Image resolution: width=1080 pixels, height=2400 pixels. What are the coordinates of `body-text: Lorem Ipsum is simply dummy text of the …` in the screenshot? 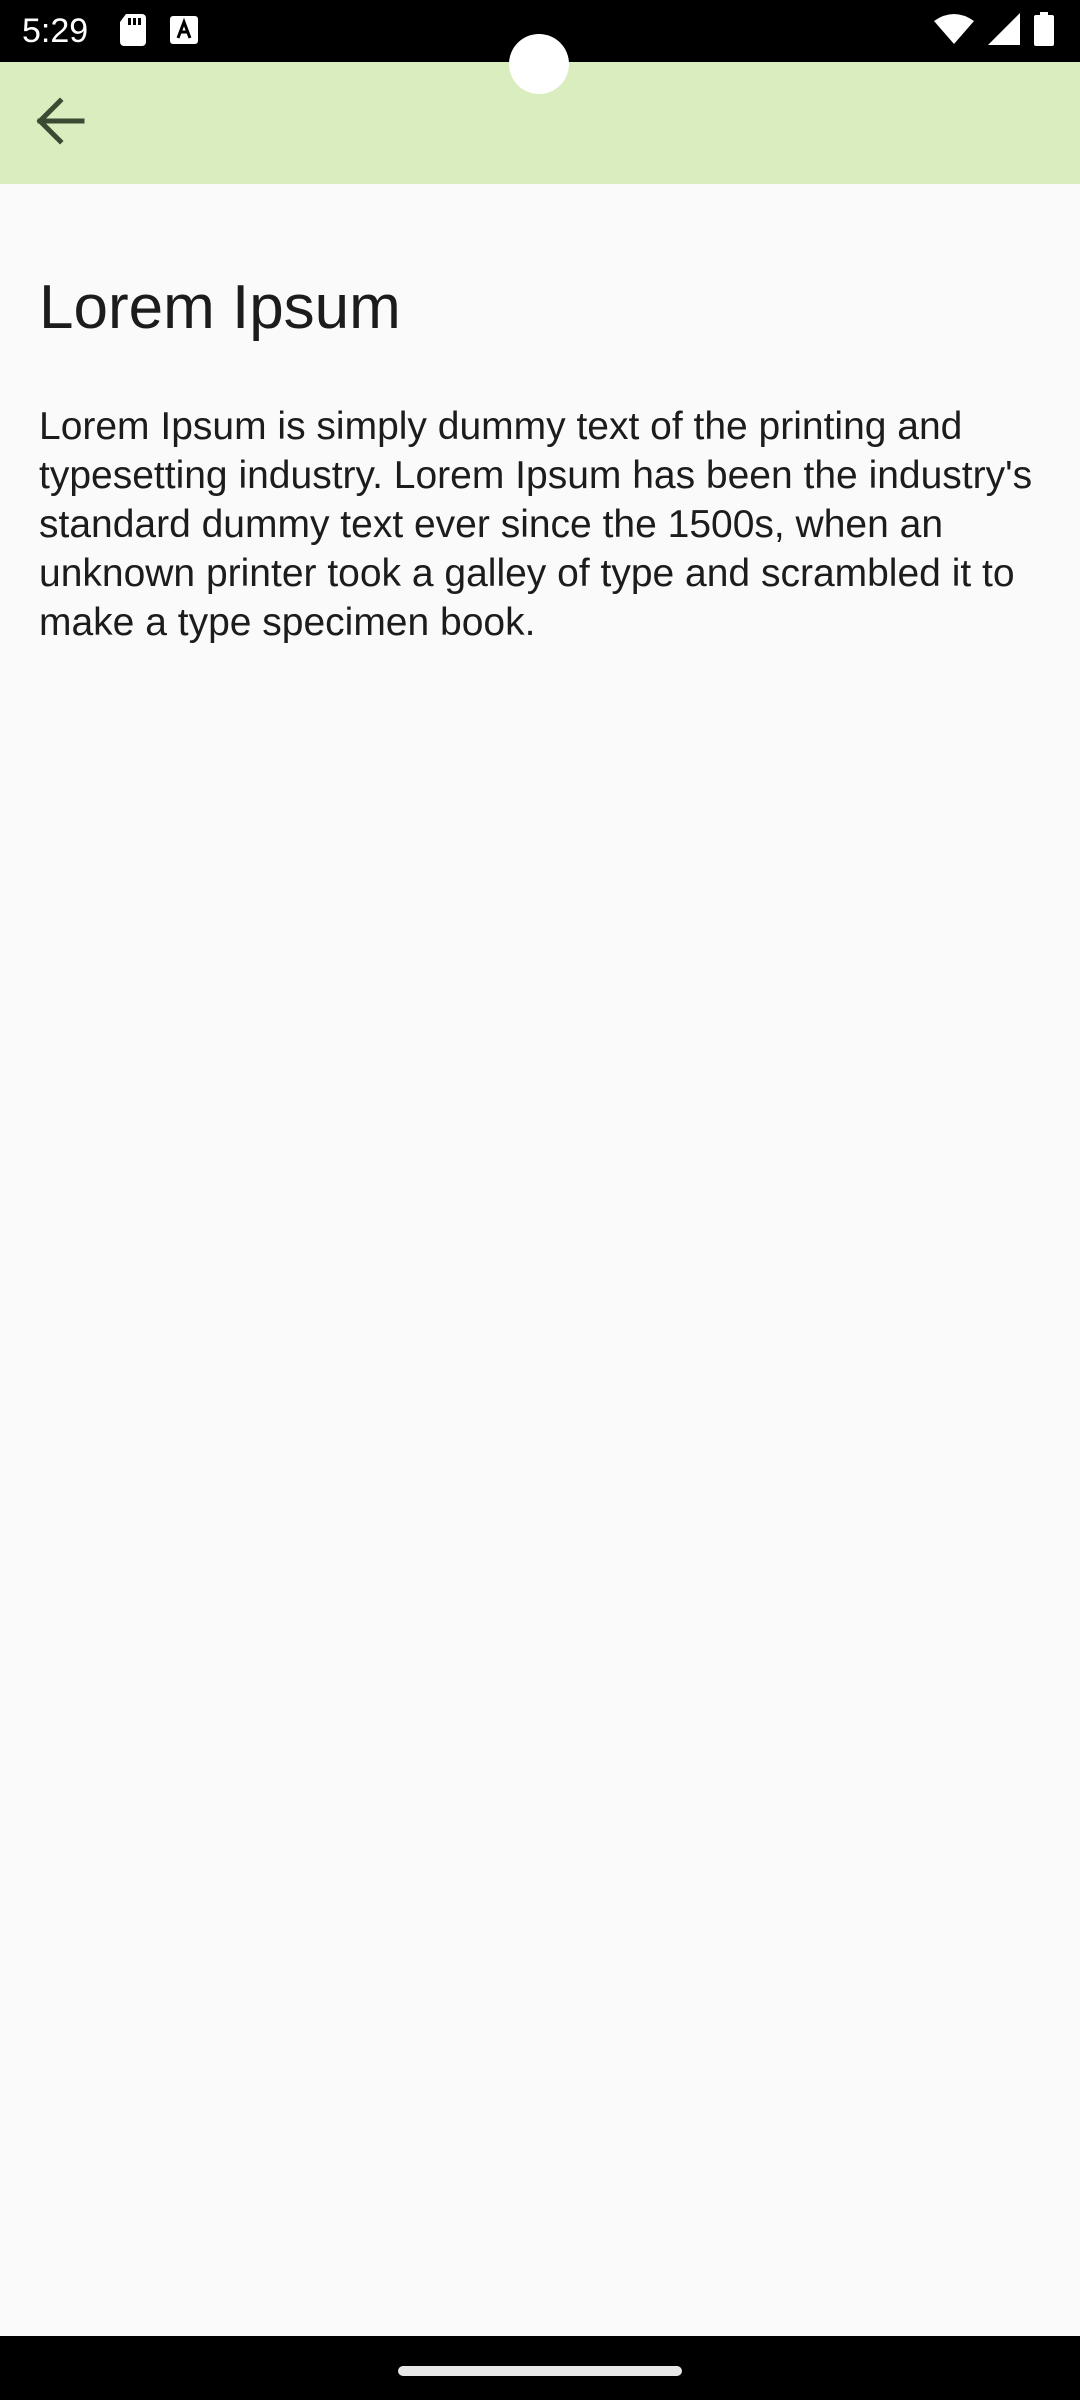 It's located at (536, 524).